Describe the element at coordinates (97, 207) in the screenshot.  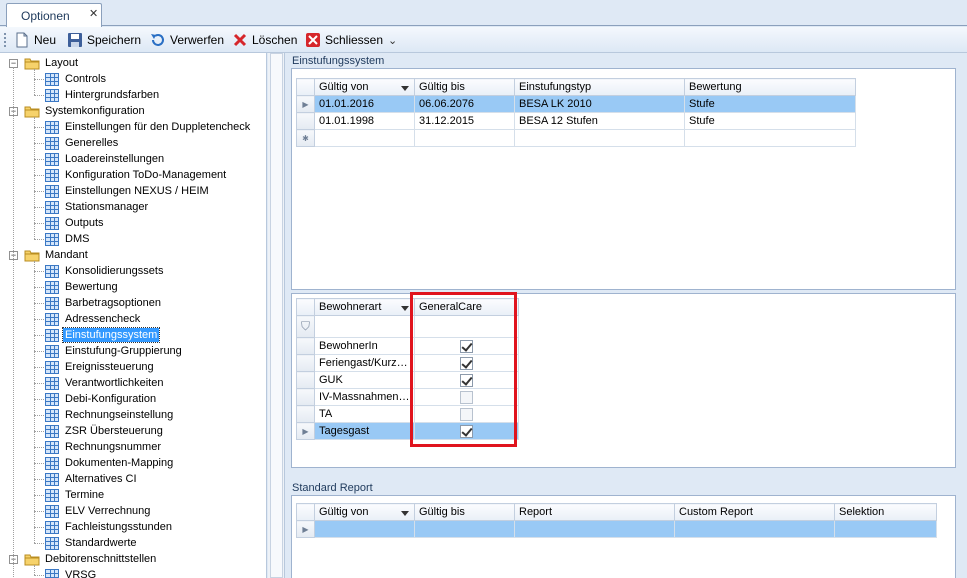
I see `tree-item: Stationsmanager` at that location.